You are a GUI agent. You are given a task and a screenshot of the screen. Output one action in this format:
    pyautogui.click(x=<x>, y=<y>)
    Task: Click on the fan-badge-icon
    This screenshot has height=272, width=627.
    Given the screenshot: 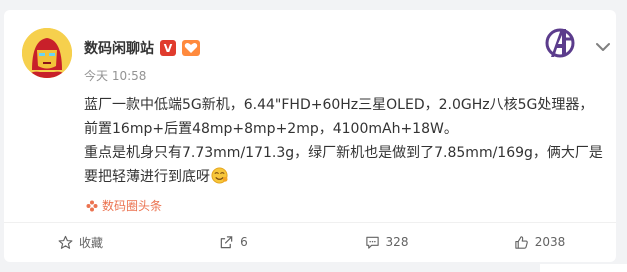 What is the action you would take?
    pyautogui.click(x=191, y=48)
    